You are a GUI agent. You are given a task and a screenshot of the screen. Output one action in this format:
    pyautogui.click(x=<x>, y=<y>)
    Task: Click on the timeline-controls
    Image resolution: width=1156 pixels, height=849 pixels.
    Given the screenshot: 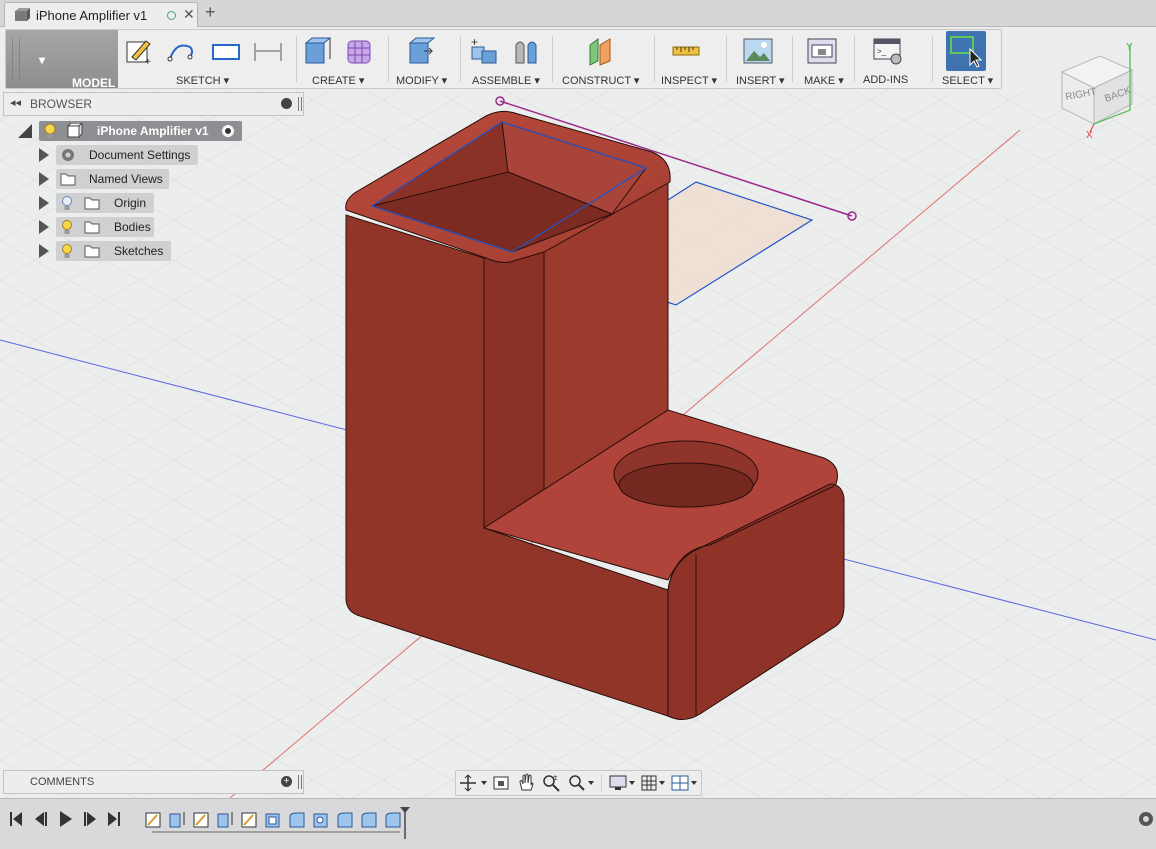 What is the action you would take?
    pyautogui.click(x=581, y=823)
    